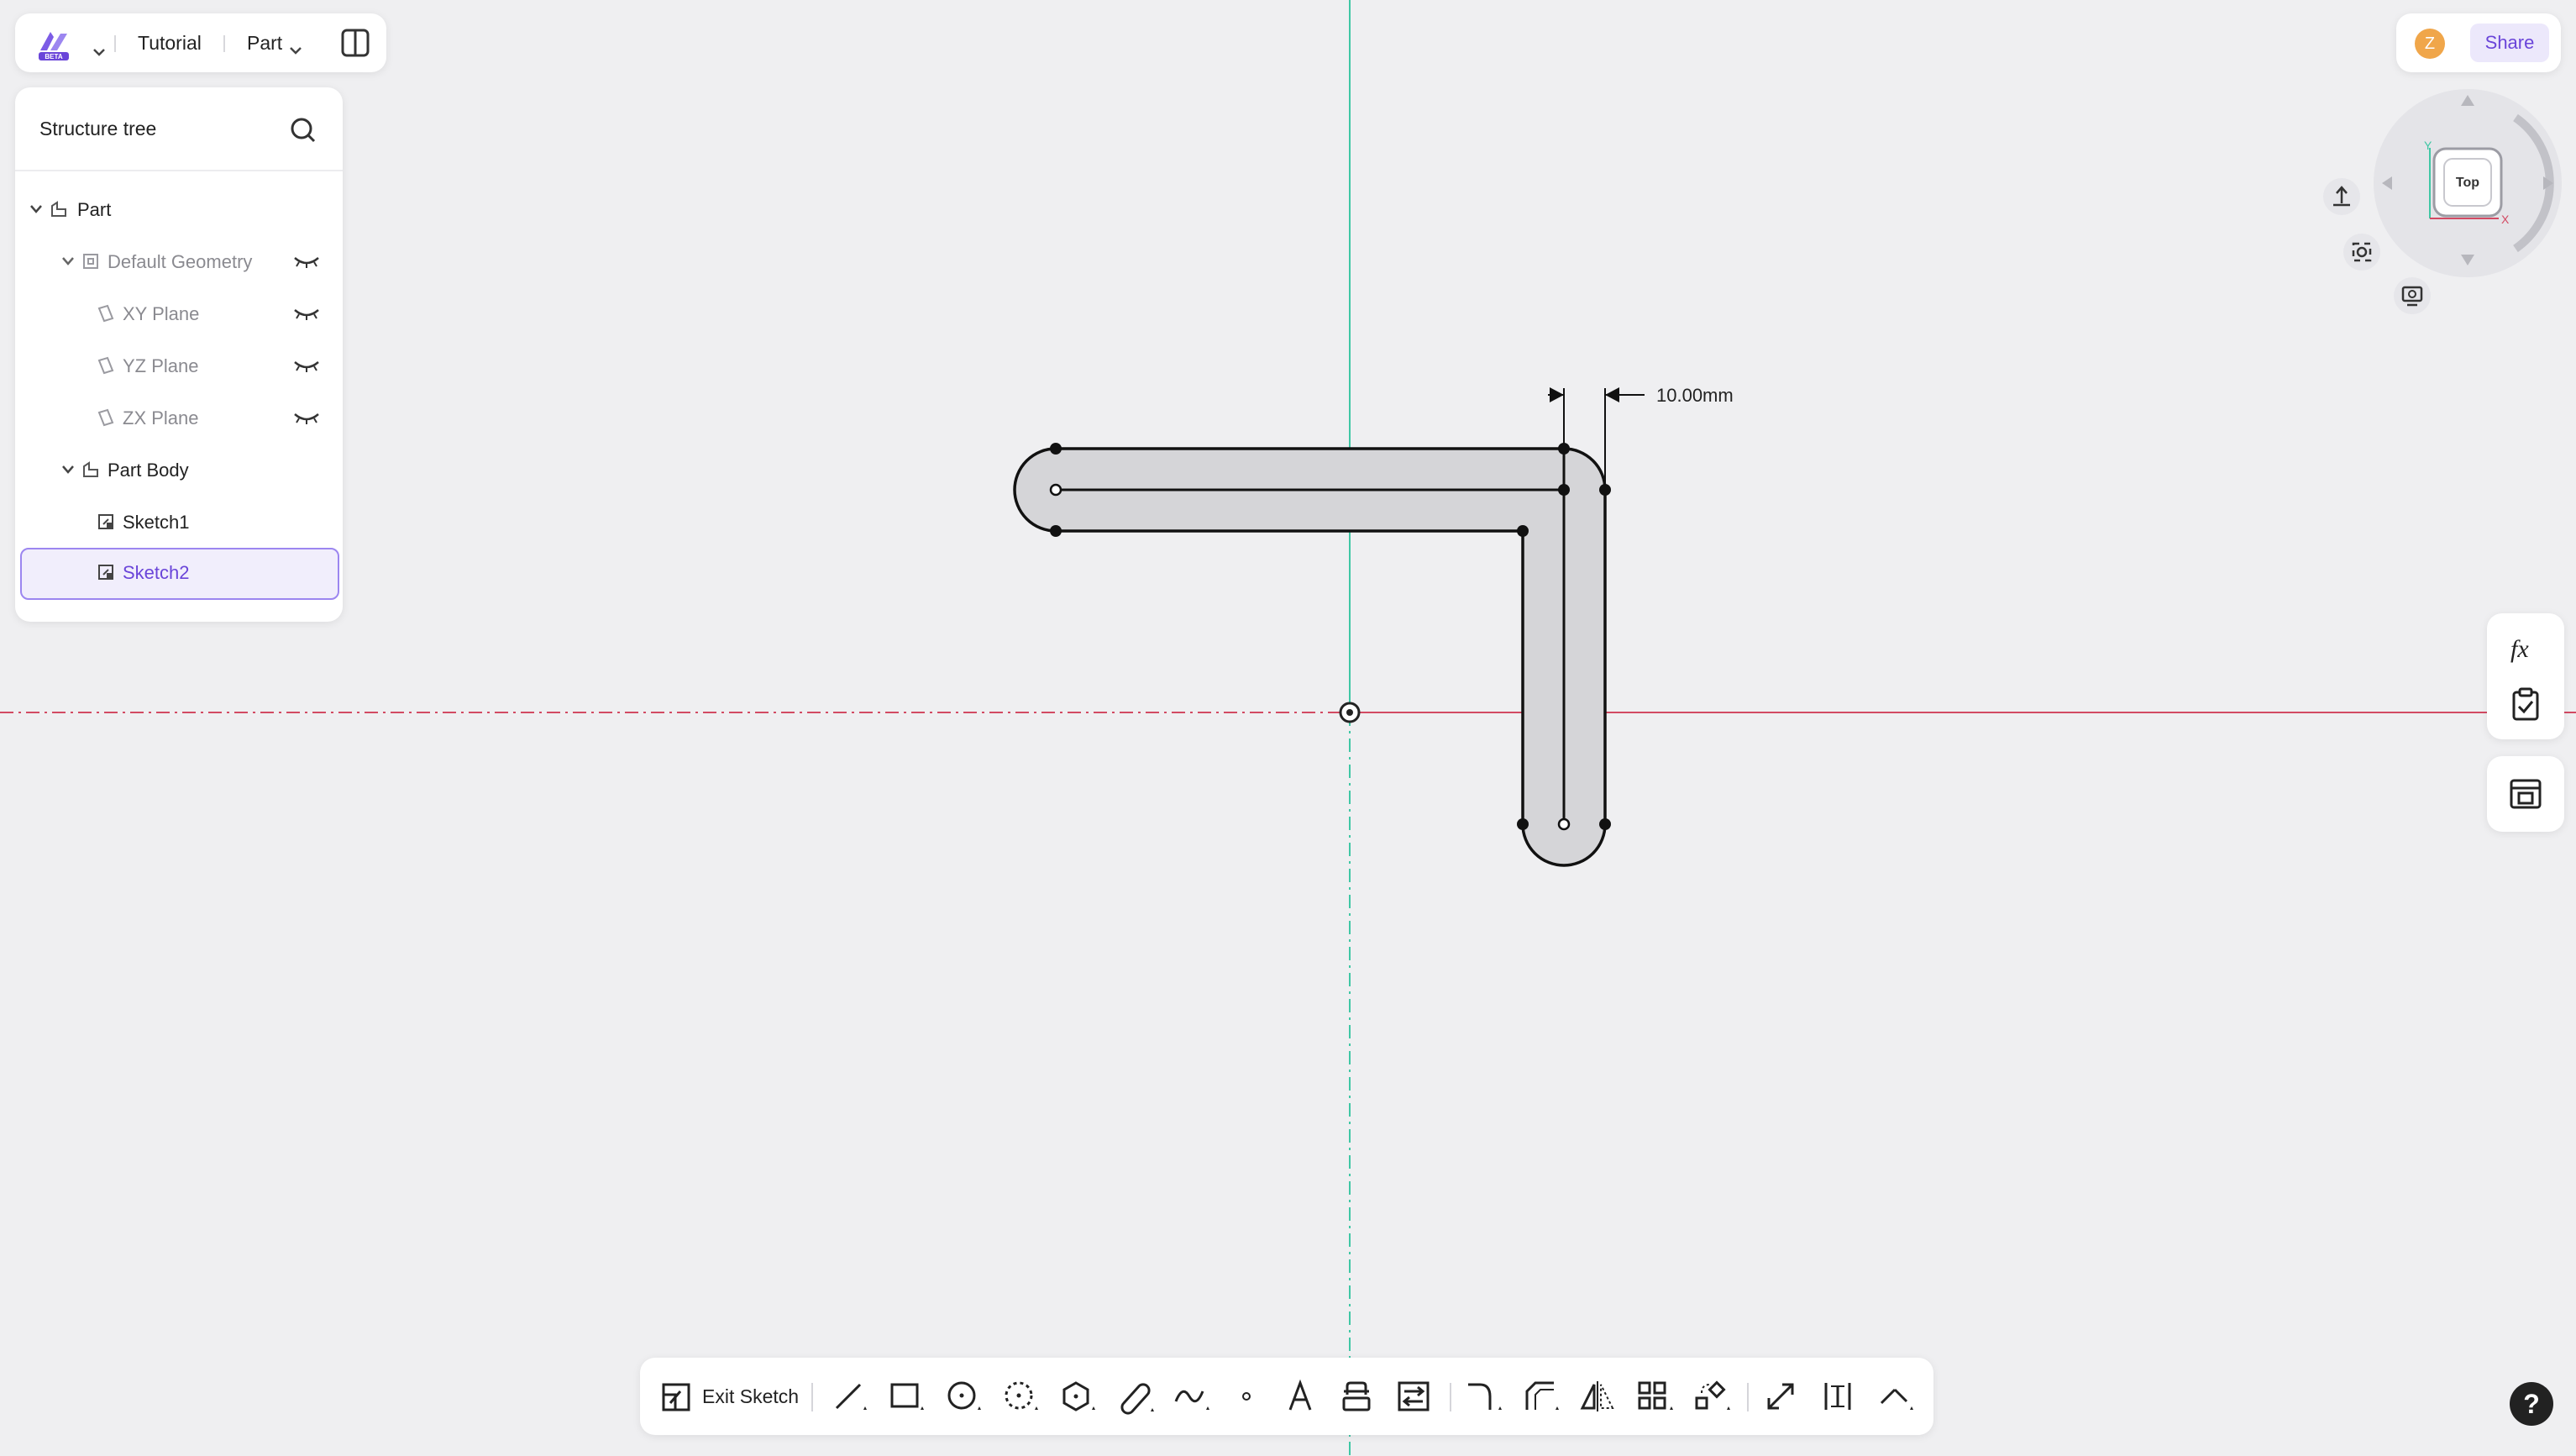 The width and height of the screenshot is (2576, 1456). Describe the element at coordinates (2361, 253) in the screenshot. I see `zoom-fit-icon` at that location.